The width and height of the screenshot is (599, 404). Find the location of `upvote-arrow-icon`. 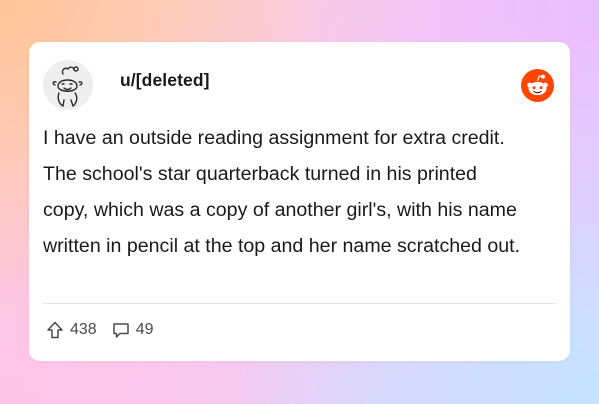

upvote-arrow-icon is located at coordinates (55, 330).